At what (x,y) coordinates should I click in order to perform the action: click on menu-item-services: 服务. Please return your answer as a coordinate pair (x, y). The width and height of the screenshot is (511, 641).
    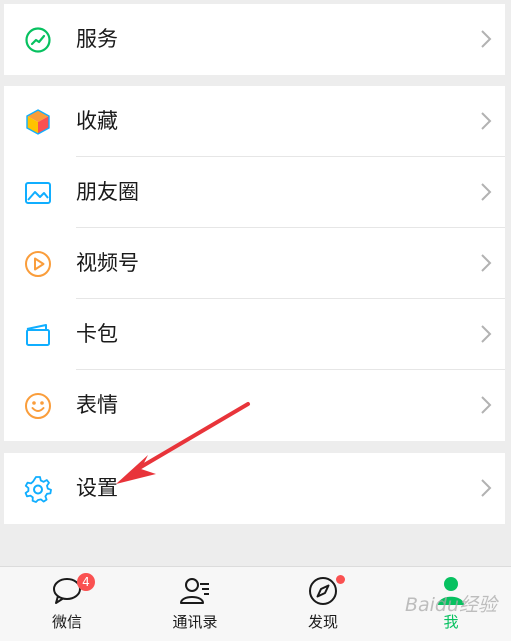
    Looking at the image, I should click on (254, 39).